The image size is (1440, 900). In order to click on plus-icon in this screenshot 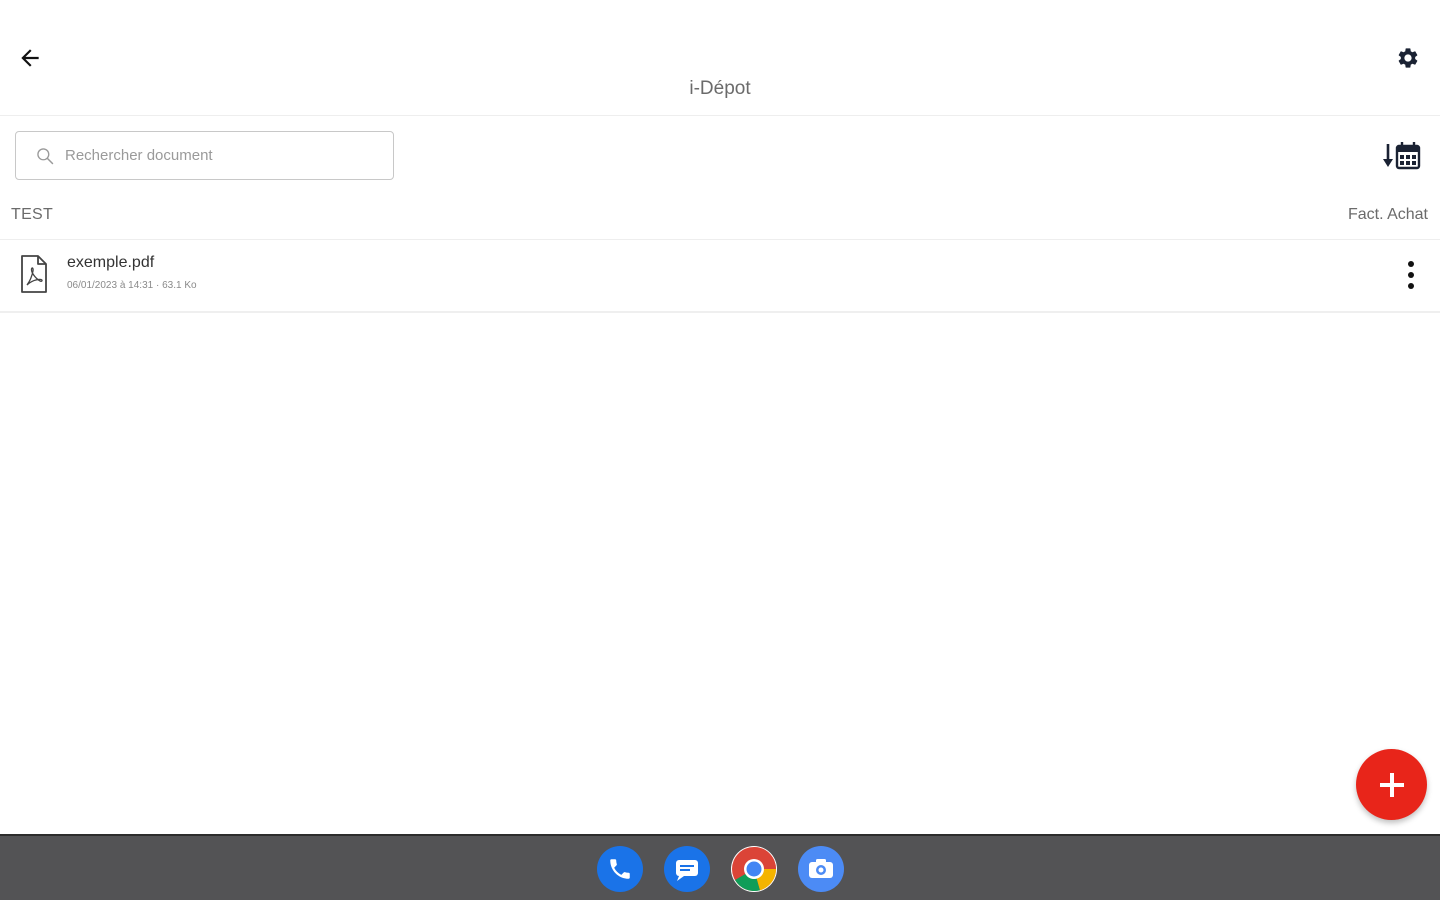, I will do `click(1391, 784)`.